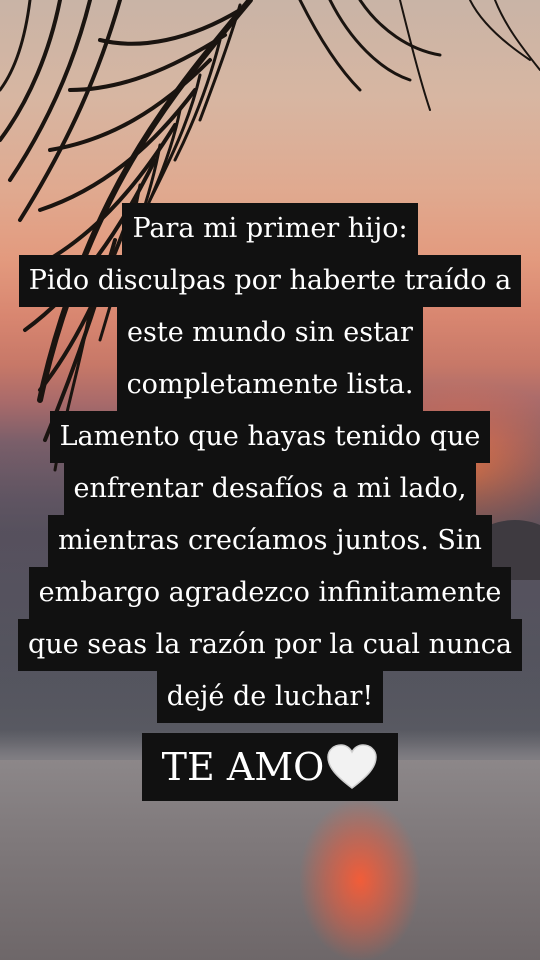 The image size is (540, 960). I want to click on caption-line: dejé de luchar!, so click(270, 697).